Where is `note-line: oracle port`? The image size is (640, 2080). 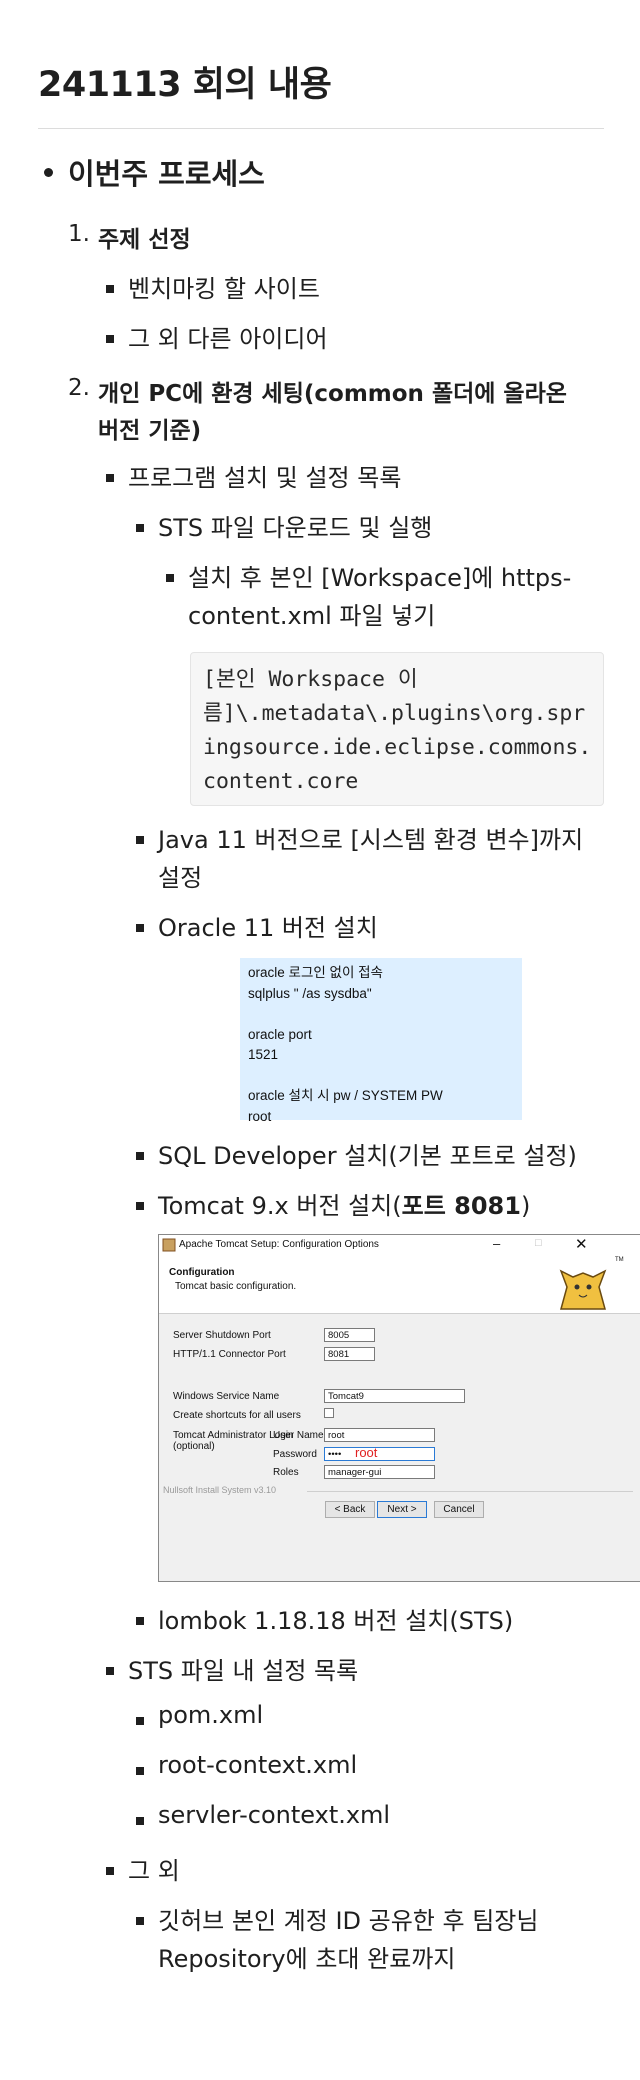 note-line: oracle port is located at coordinates (280, 1034).